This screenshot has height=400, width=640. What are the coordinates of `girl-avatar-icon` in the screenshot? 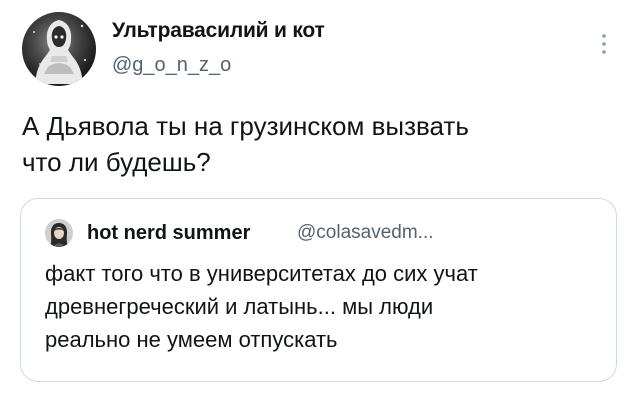 It's located at (59, 233).